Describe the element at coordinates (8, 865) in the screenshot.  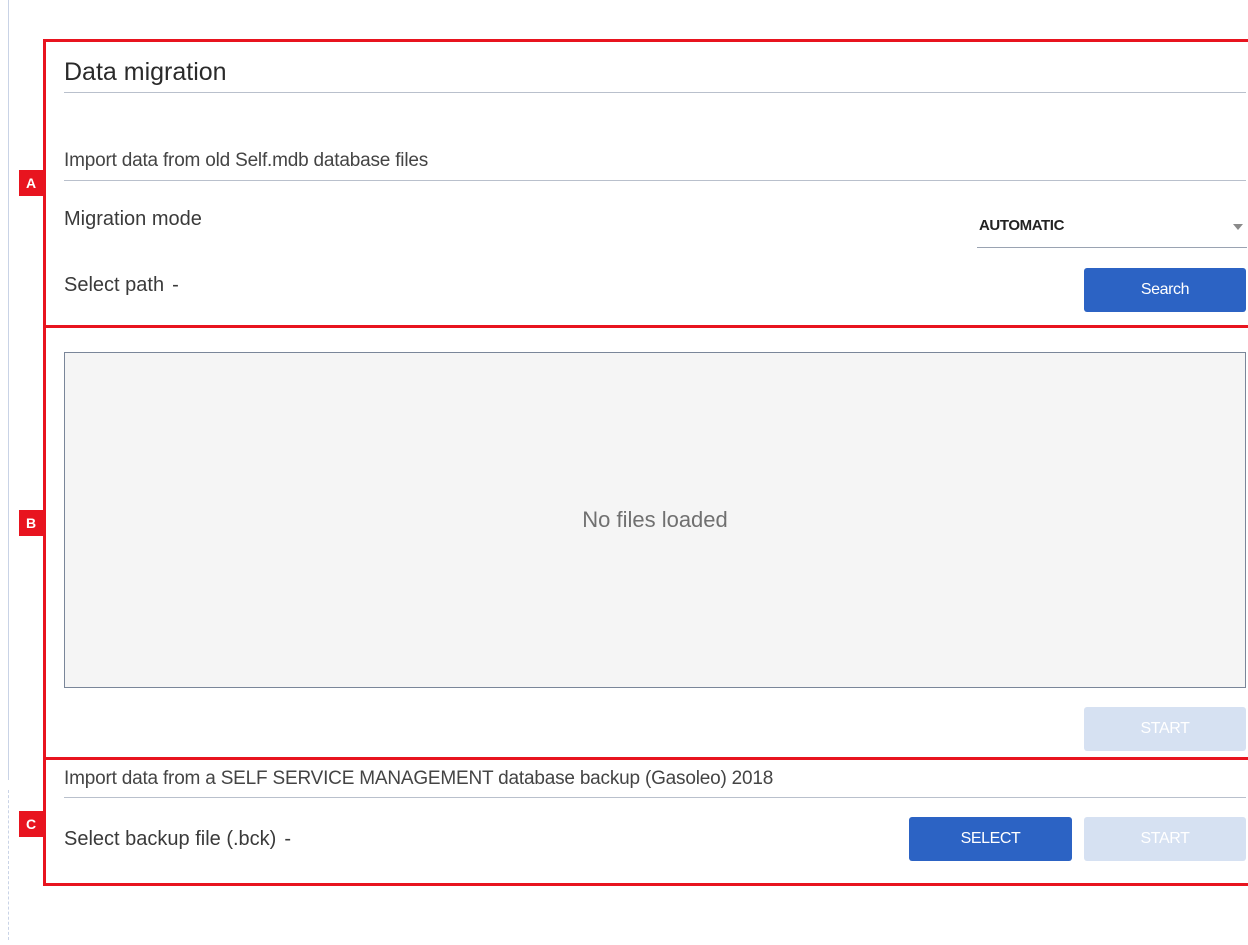
I see `left-edge-rule-dashed` at that location.